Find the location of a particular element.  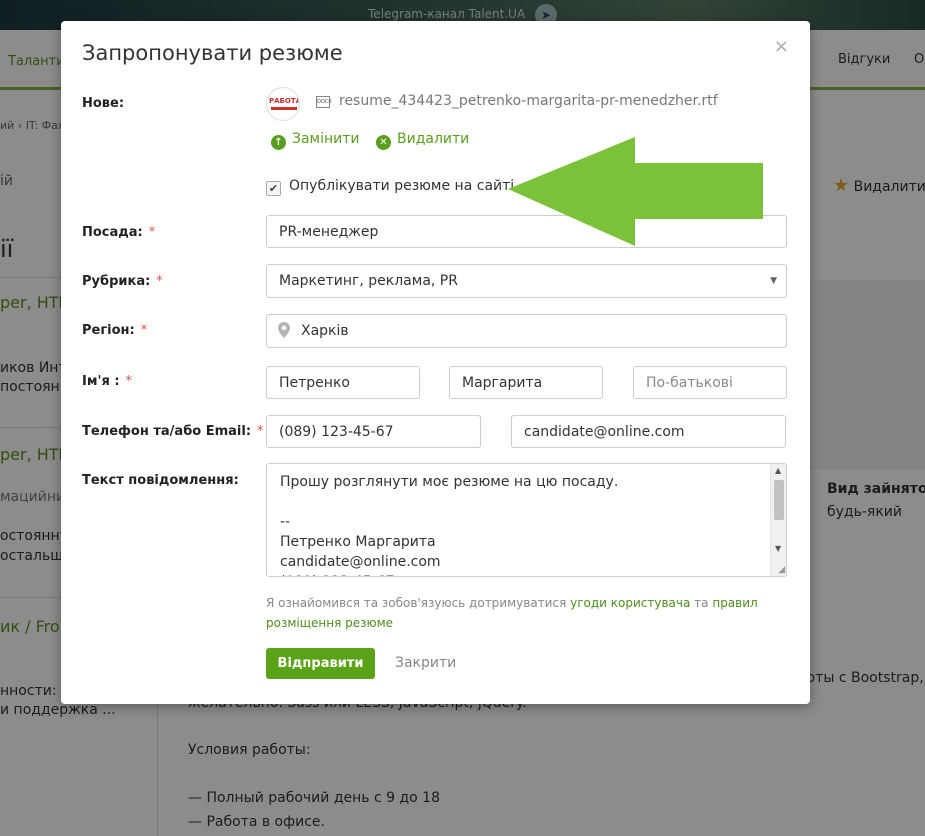

category-select: Маркетинг, реклама, PR ▼ is located at coordinates (526, 281).